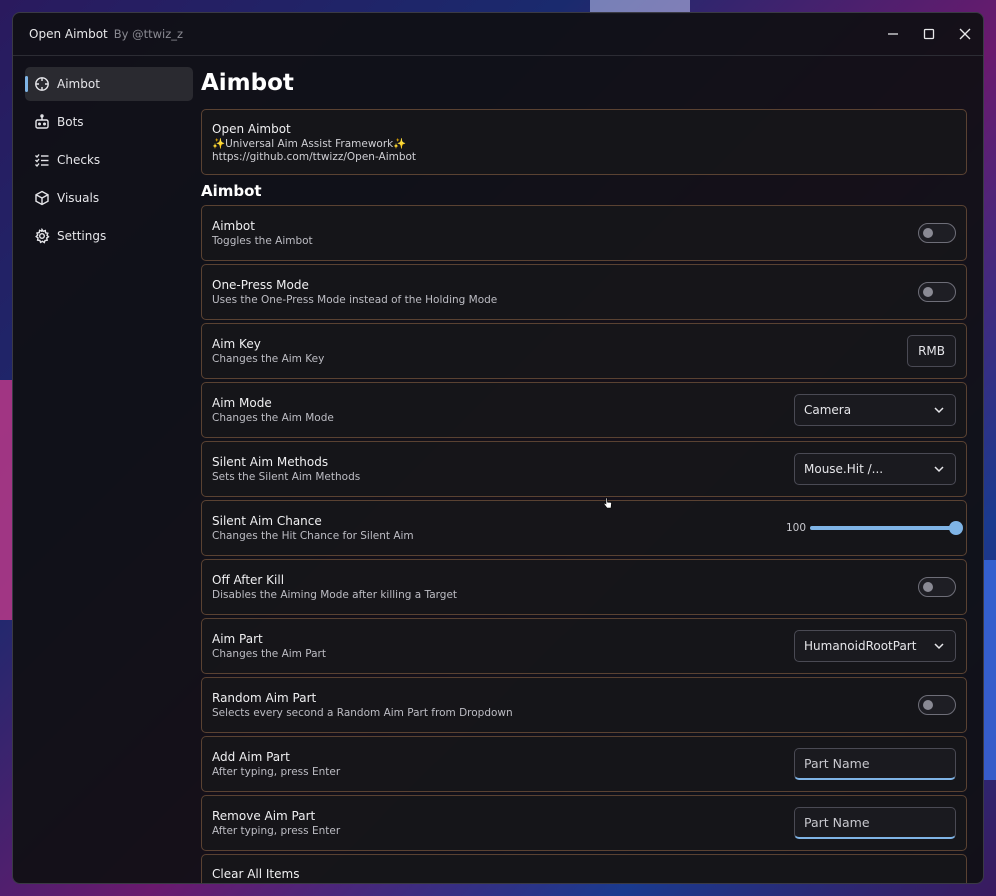  What do you see at coordinates (82, 236) in the screenshot?
I see `sidebar-item-label: Settings` at bounding box center [82, 236].